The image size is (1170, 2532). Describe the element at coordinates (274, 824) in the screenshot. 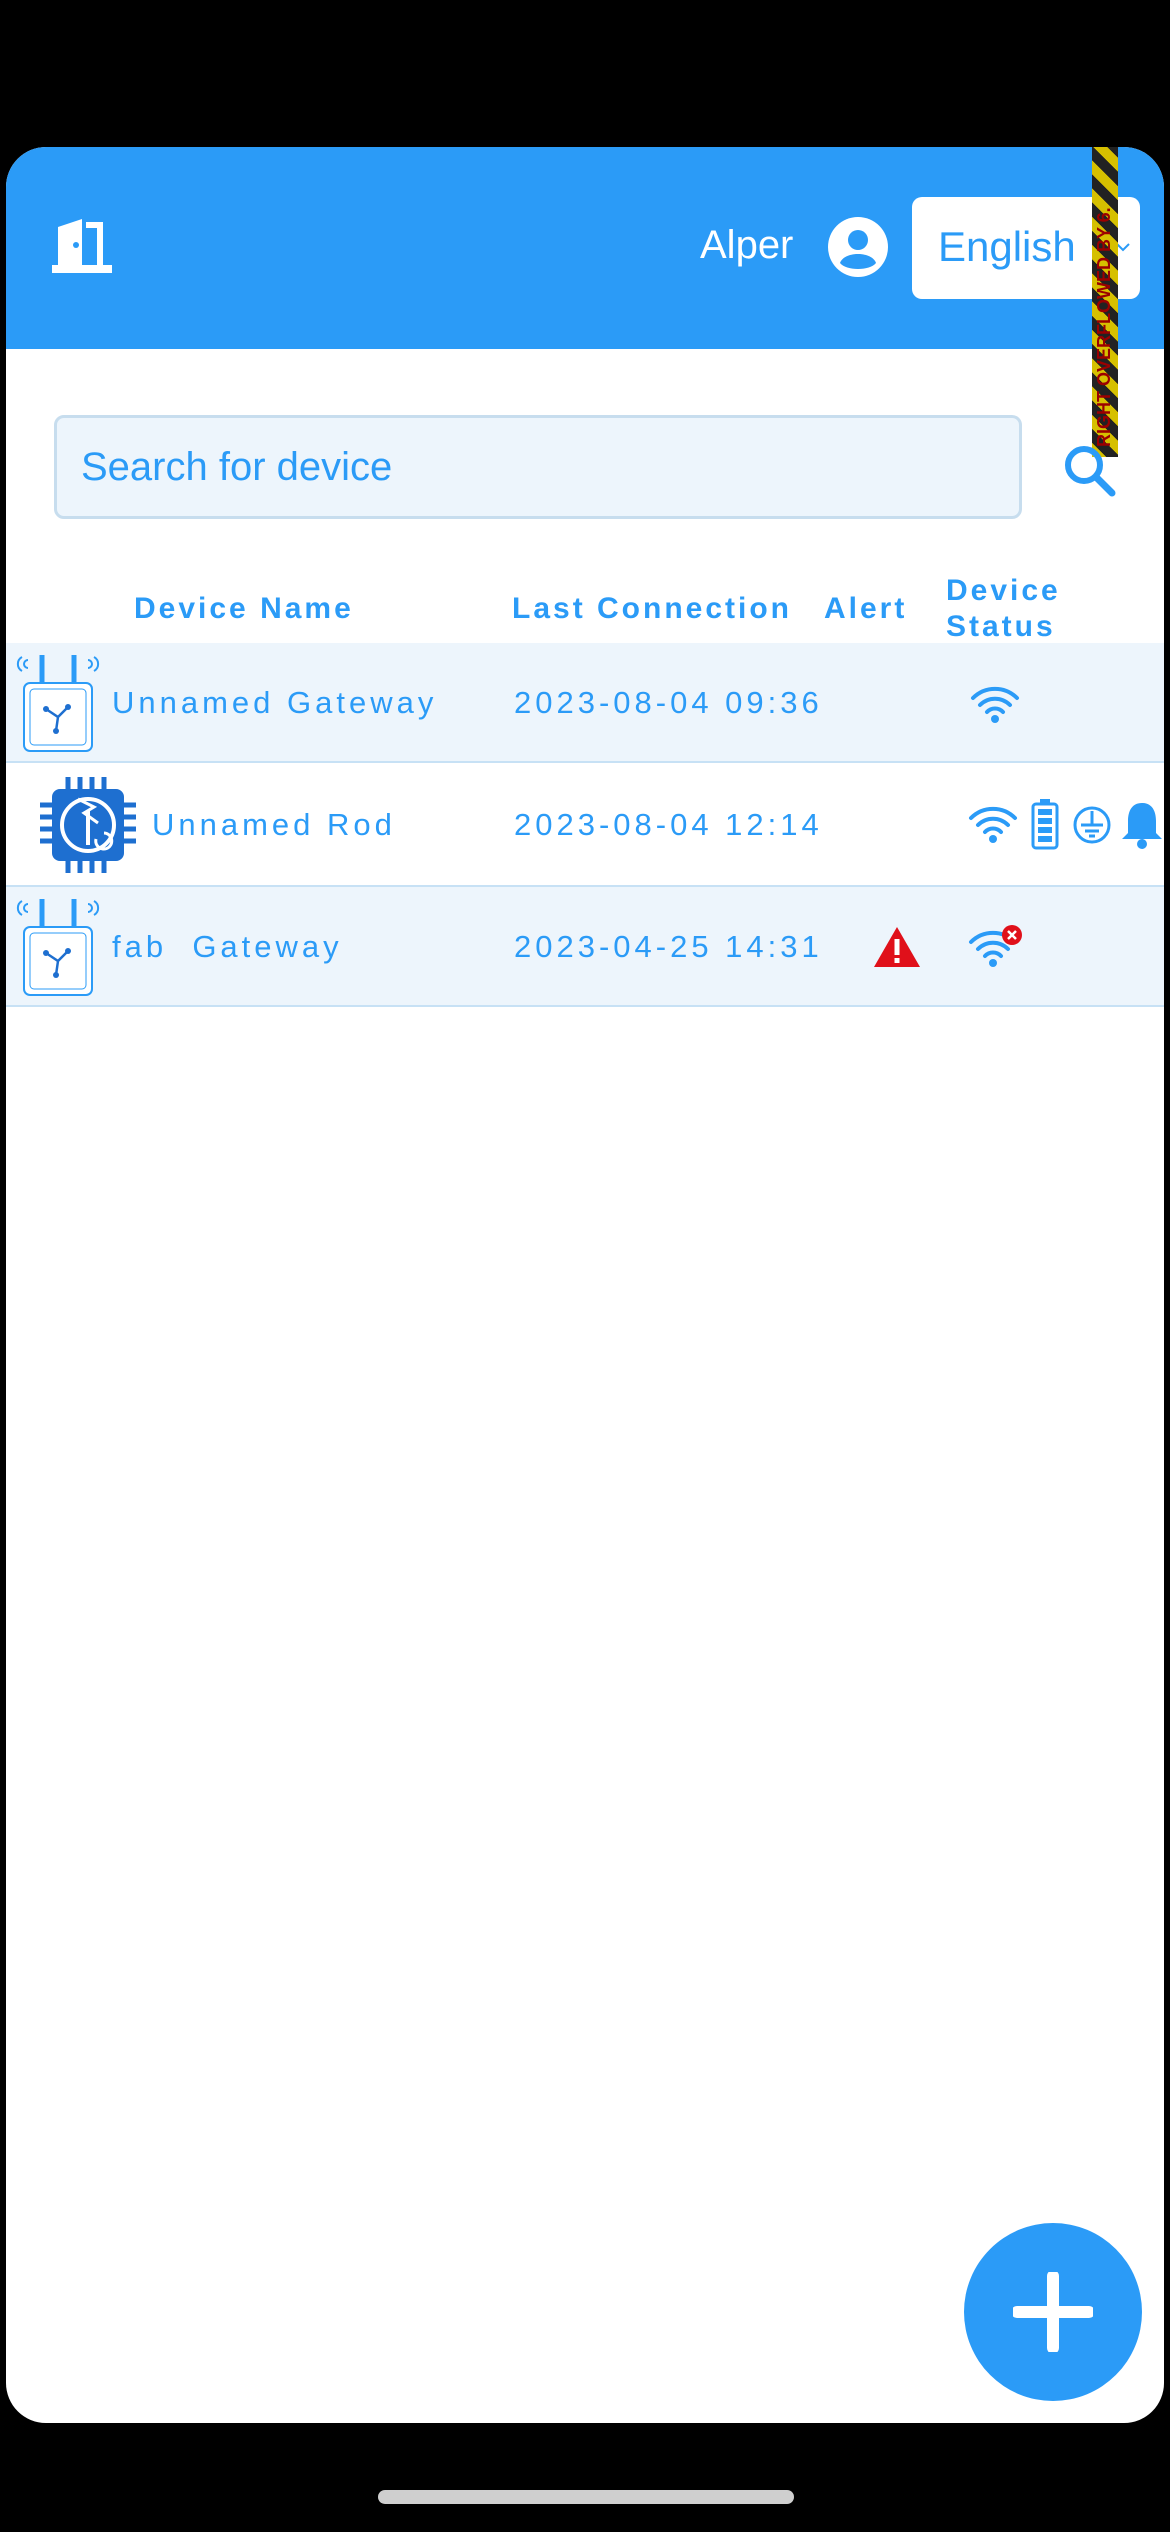

I see `device-name: Unnamed Rod` at that location.